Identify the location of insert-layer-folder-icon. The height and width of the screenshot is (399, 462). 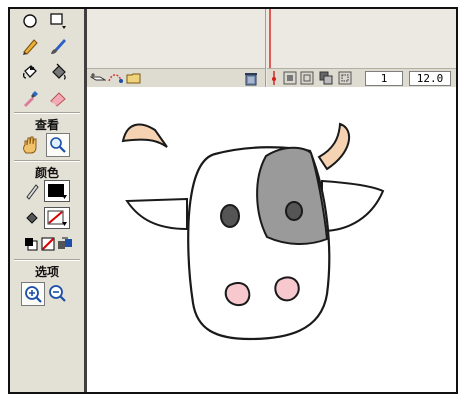
(134, 78).